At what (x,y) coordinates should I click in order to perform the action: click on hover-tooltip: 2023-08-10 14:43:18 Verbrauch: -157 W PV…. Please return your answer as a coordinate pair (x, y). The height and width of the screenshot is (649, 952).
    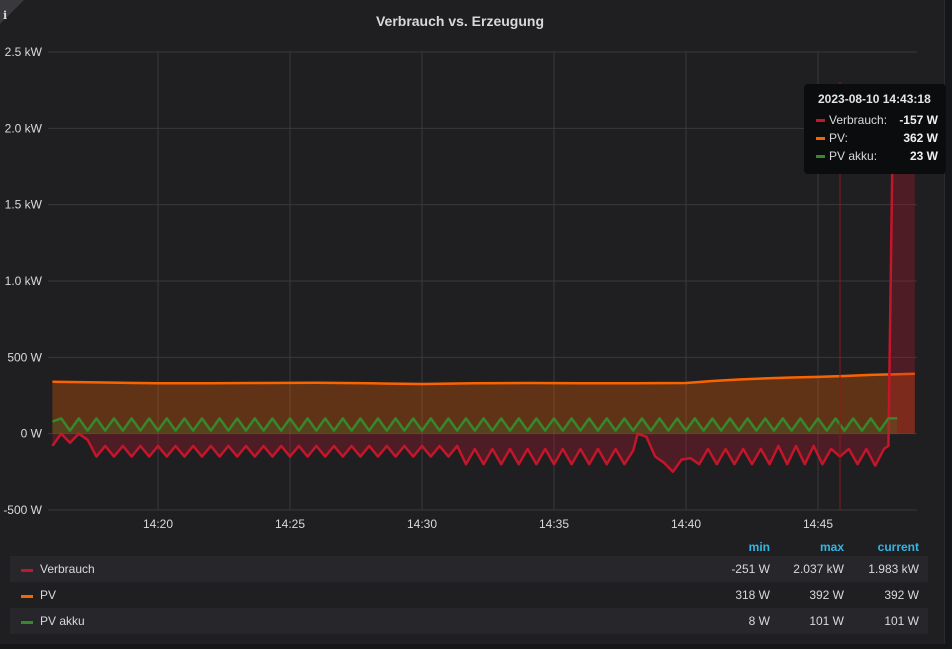
    Looking at the image, I should click on (875, 129).